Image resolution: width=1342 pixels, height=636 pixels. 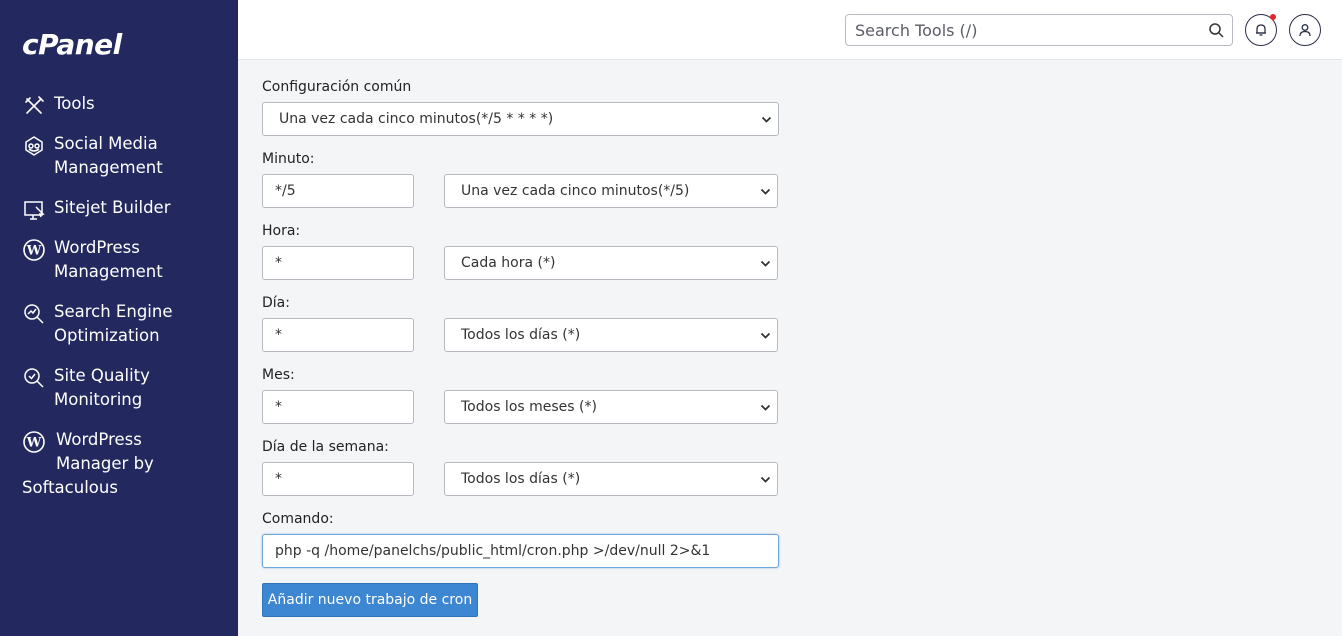 I want to click on sidebar-item-wordpress-softaculous: W WordPress Manager by Softaculous, so click(x=119, y=464).